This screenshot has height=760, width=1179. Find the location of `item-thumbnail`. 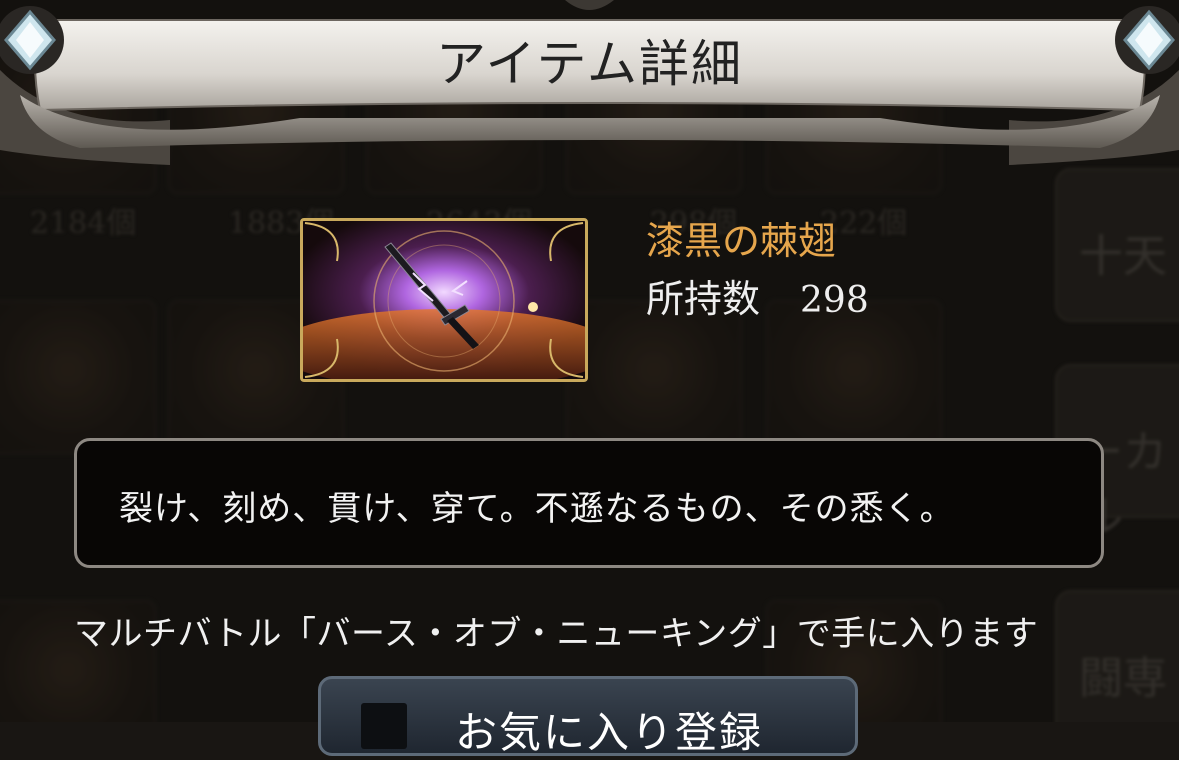

item-thumbnail is located at coordinates (444, 300).